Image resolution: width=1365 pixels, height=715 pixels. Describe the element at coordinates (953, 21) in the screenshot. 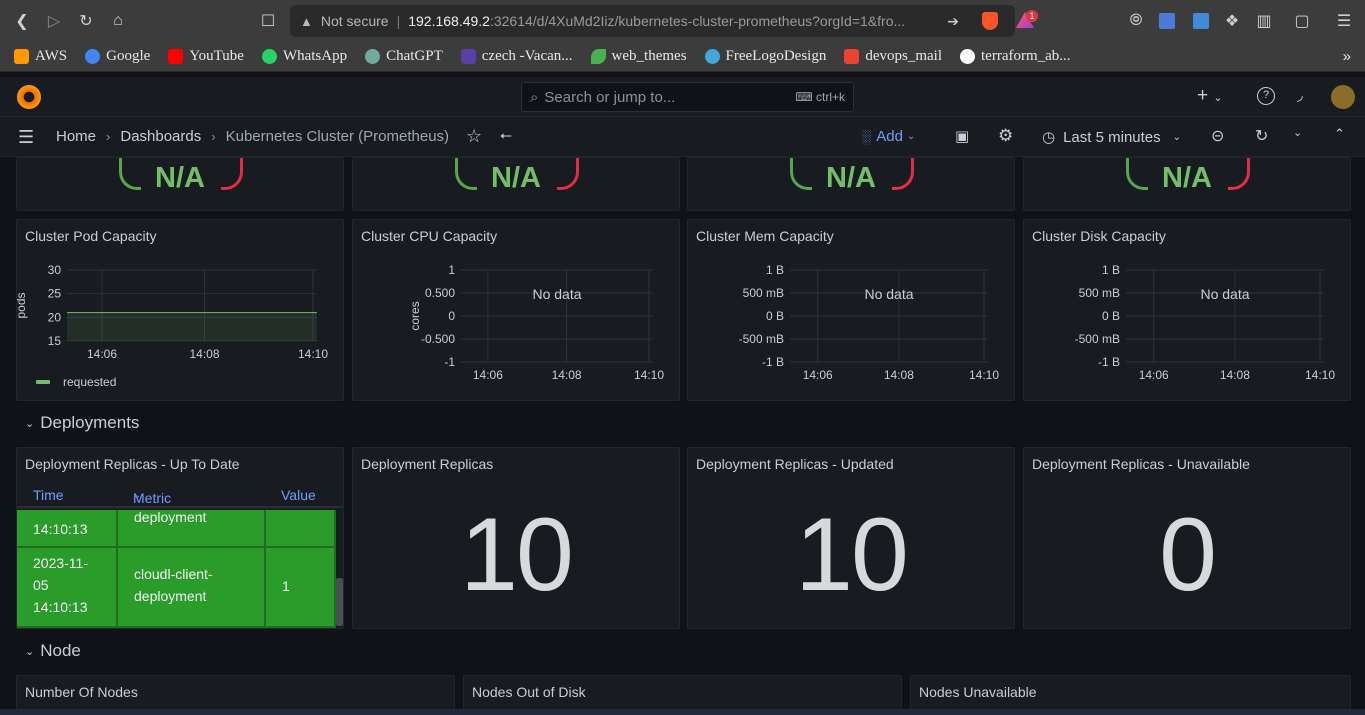

I see `share-icon: ➔` at that location.